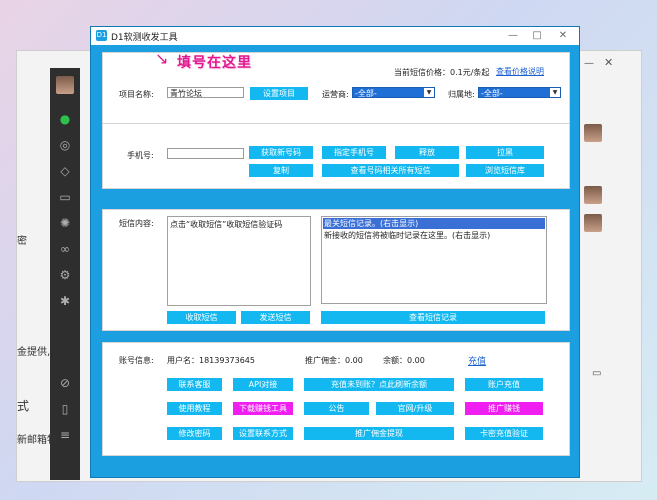 This screenshot has height=500, width=657. I want to click on website-upgrade-button: 官网/升级, so click(415, 408).